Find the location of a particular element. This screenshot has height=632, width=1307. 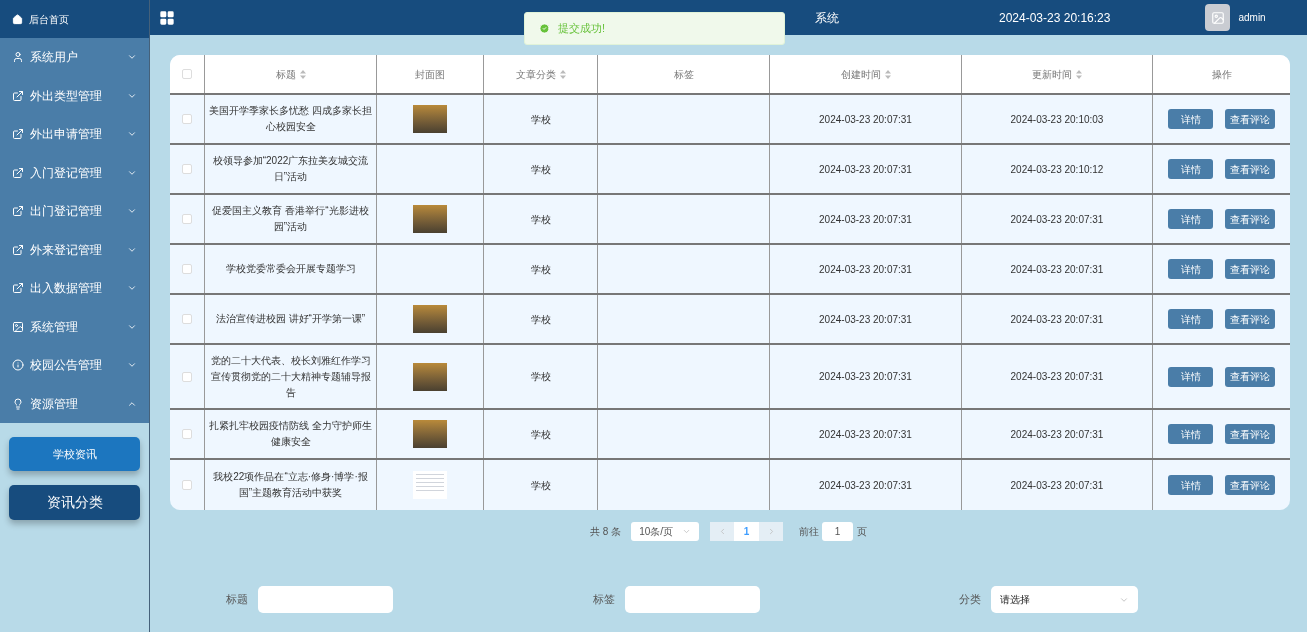

updated-time-cell-text: 2024-03-23 20:10:12 is located at coordinates (1057, 169).